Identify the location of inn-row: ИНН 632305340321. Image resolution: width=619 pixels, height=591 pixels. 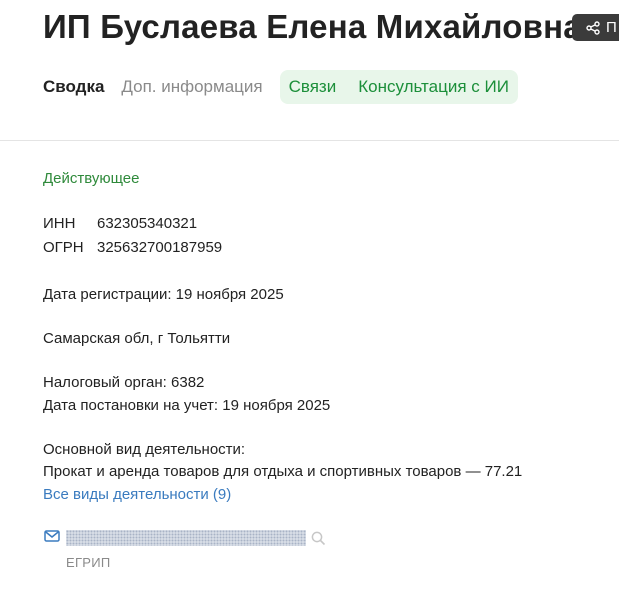
(120, 223).